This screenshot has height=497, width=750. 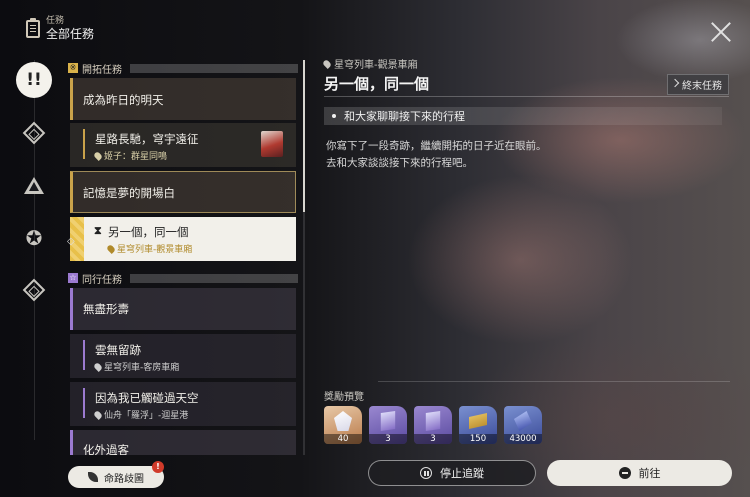 I want to click on reward-item: 150, so click(x=478, y=425).